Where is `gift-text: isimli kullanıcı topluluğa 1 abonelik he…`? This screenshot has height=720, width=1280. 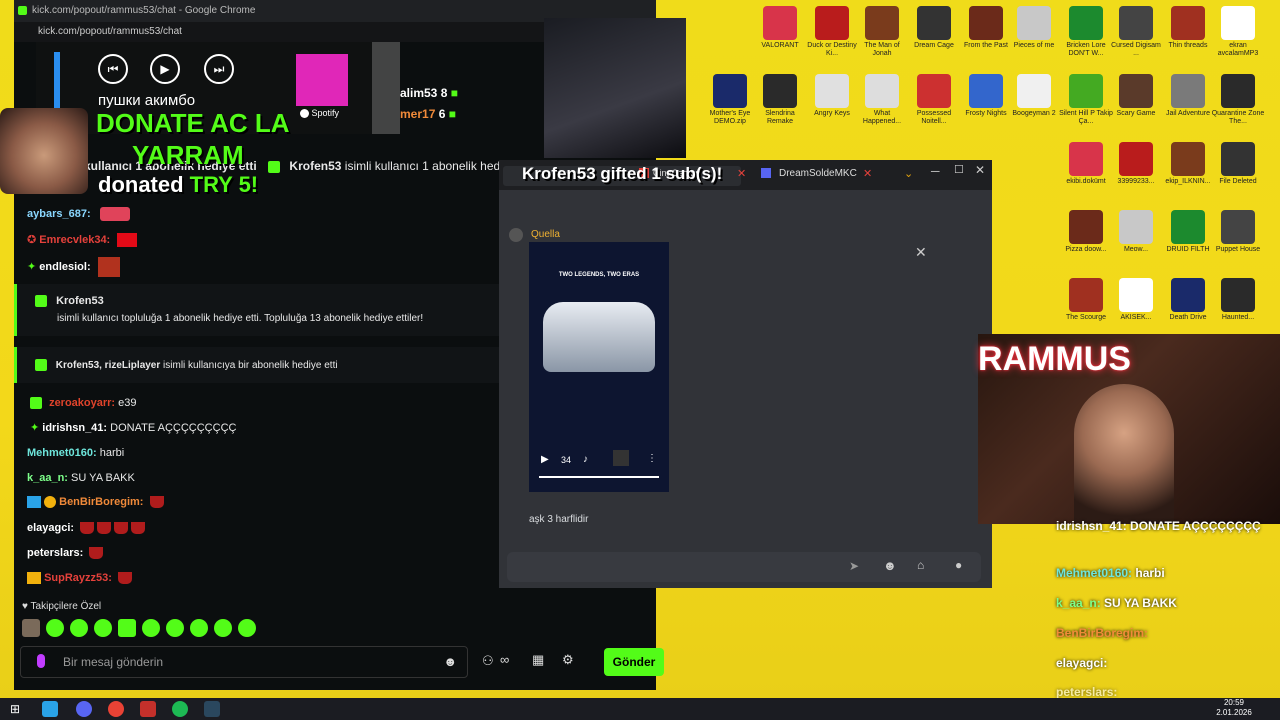
gift-text: isimli kullanıcı topluluğa 1 abonelik he… is located at coordinates (240, 318).